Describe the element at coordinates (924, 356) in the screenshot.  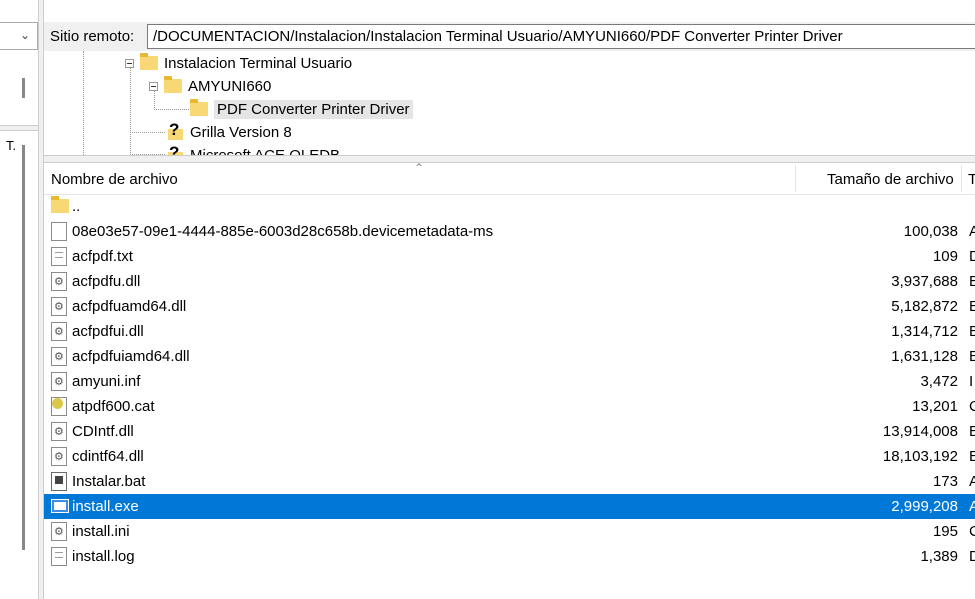
I see `file-size: 1,631,128` at that location.